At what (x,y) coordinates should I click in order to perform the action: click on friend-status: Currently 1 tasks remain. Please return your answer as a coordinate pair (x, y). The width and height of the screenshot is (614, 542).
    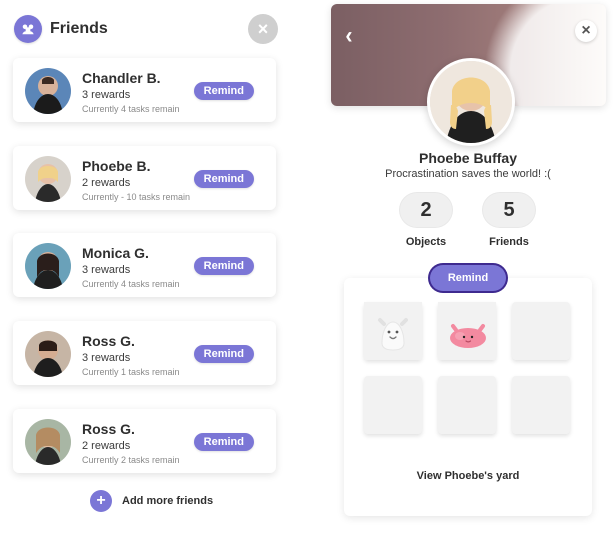
    Looking at the image, I should click on (131, 372).